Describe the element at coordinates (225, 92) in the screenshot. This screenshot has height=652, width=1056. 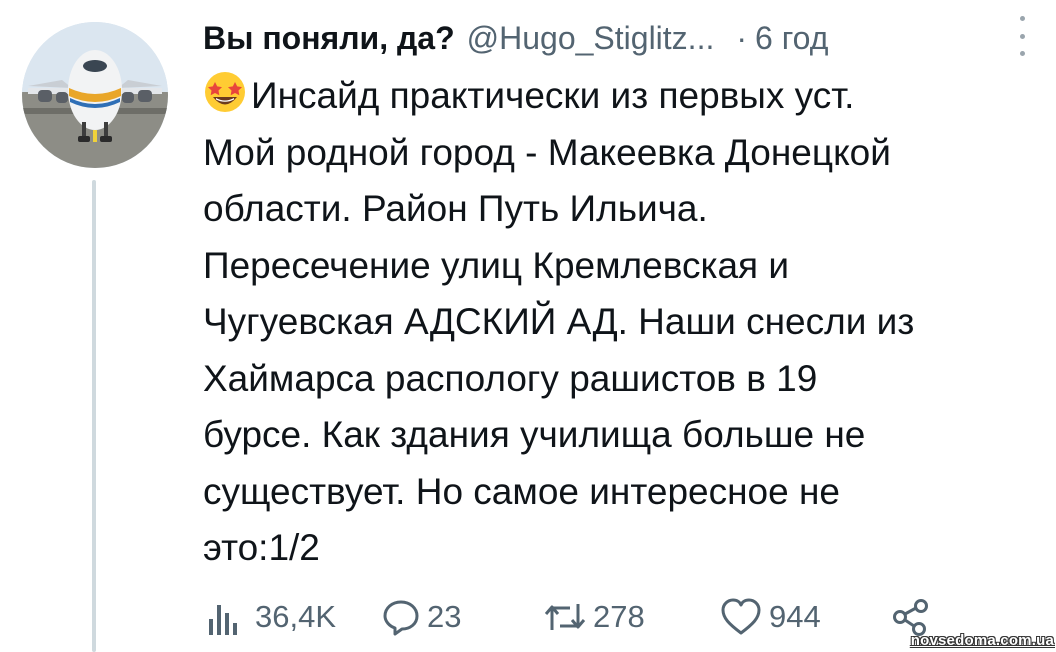
I see `star-struck-emoji-icon` at that location.